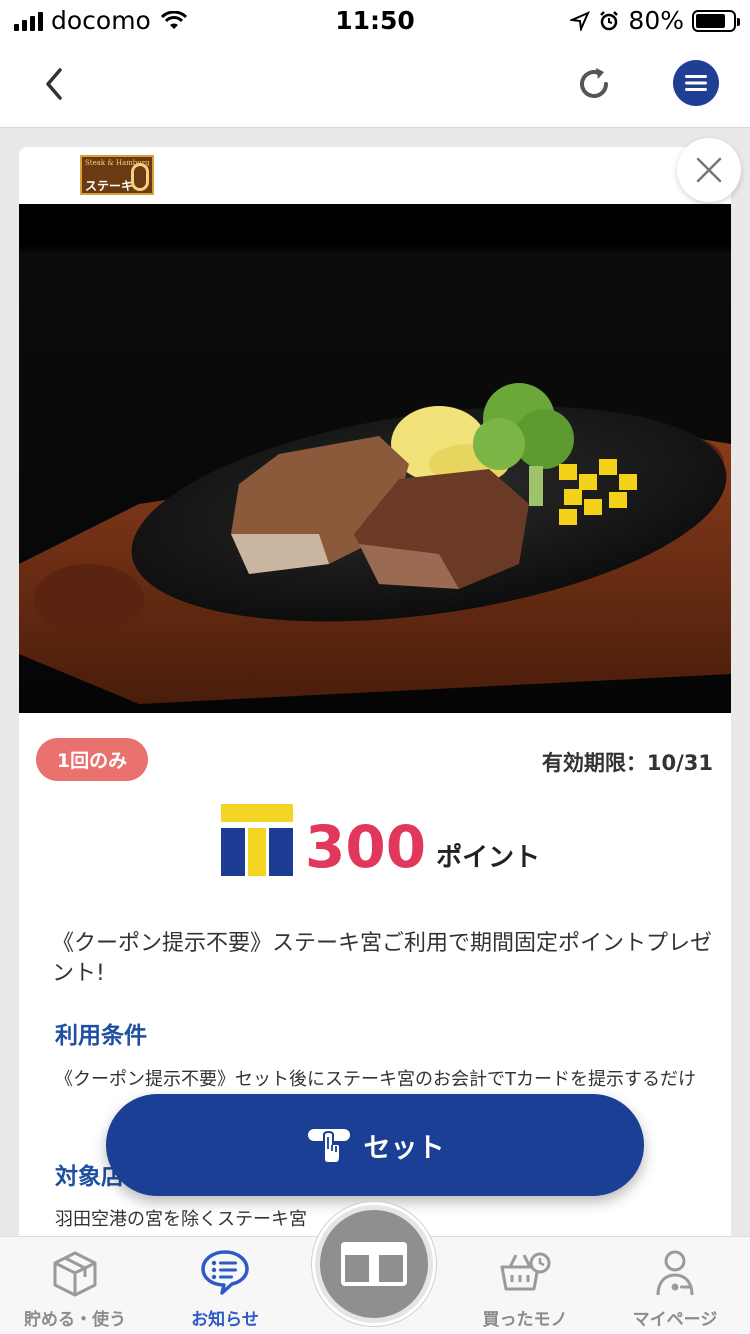  I want to click on tab-save-use: 貯める・使う, so click(75, 1285).